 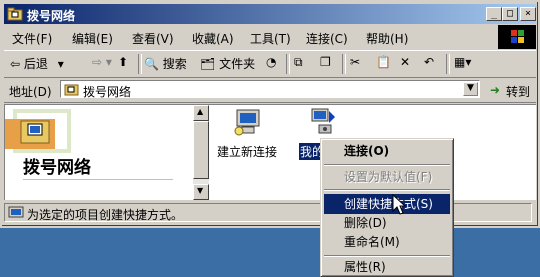 What do you see at coordinates (108, 62) in the screenshot?
I see `forward-dropdown-icon: ▾` at bounding box center [108, 62].